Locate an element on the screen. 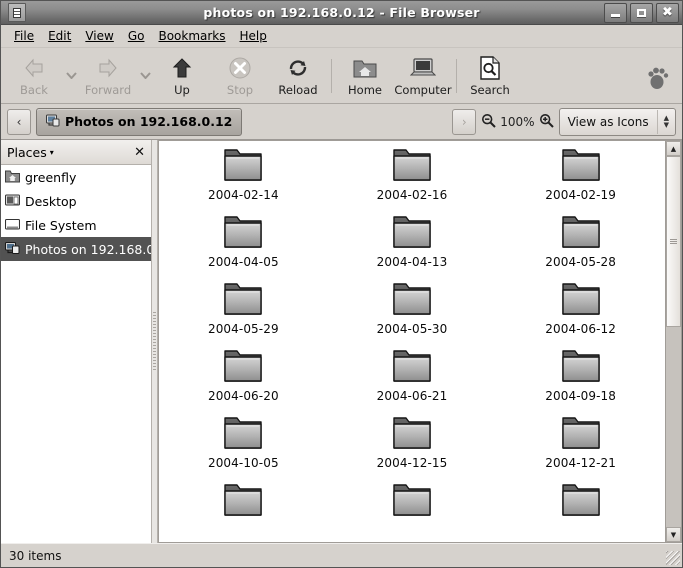 This screenshot has height=568, width=683. view-as-select: View as Icons ▲ ▼ is located at coordinates (617, 121).